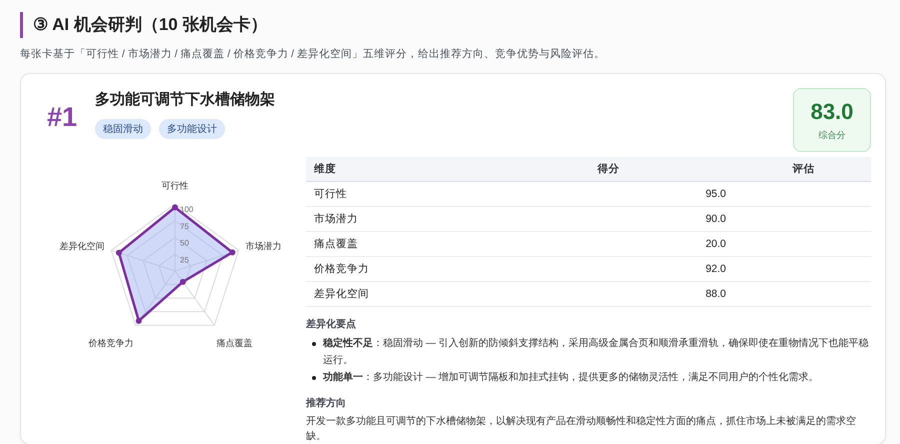 The width and height of the screenshot is (900, 444). What do you see at coordinates (62, 117) in the screenshot?
I see `rank-number: #1` at bounding box center [62, 117].